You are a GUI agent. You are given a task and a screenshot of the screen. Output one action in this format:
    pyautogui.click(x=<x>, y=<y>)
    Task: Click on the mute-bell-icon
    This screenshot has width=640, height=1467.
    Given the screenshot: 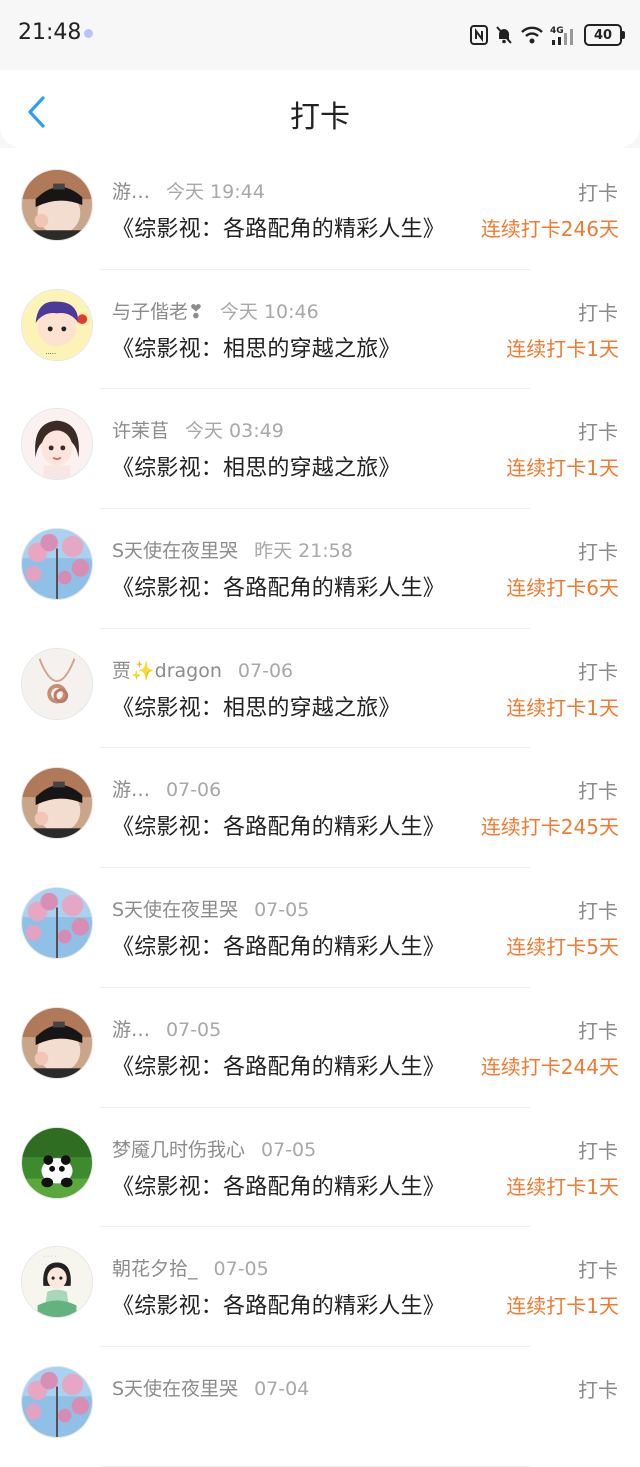 What is the action you would take?
    pyautogui.click(x=504, y=35)
    